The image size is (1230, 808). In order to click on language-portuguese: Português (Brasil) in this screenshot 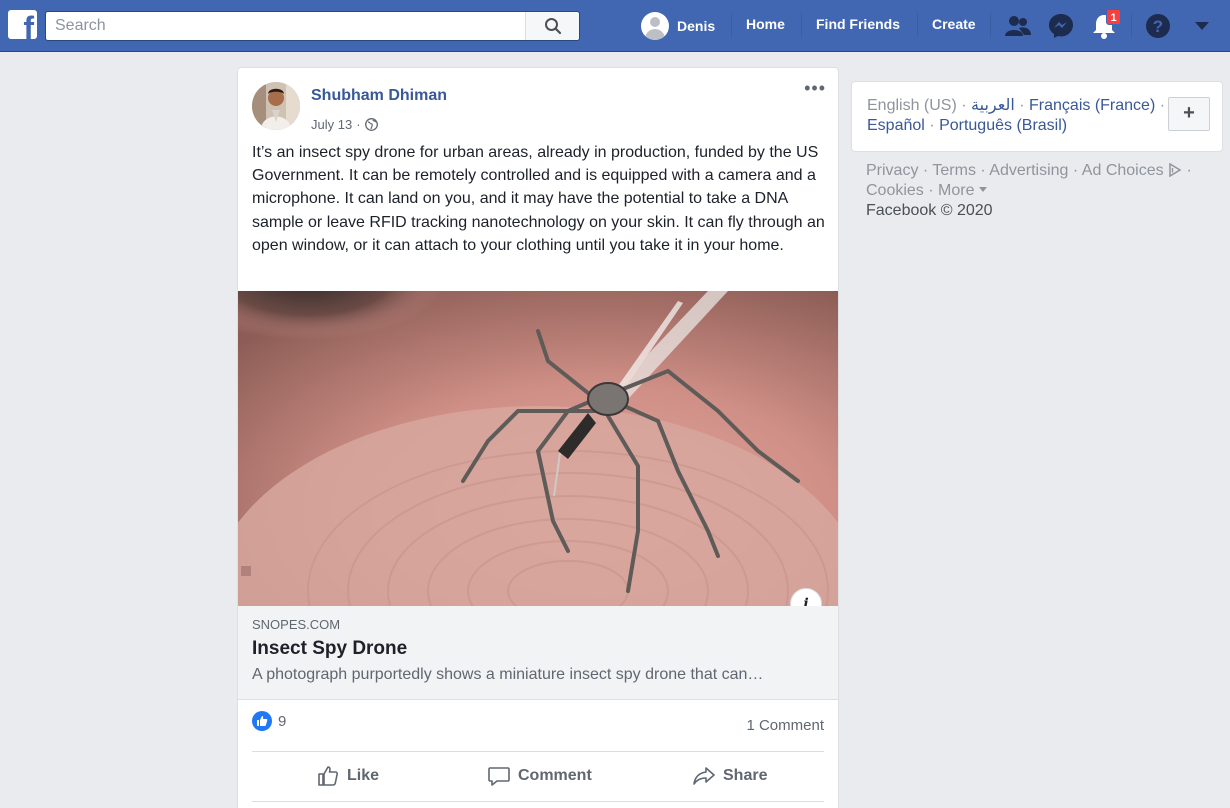, I will do `click(1003, 125)`.